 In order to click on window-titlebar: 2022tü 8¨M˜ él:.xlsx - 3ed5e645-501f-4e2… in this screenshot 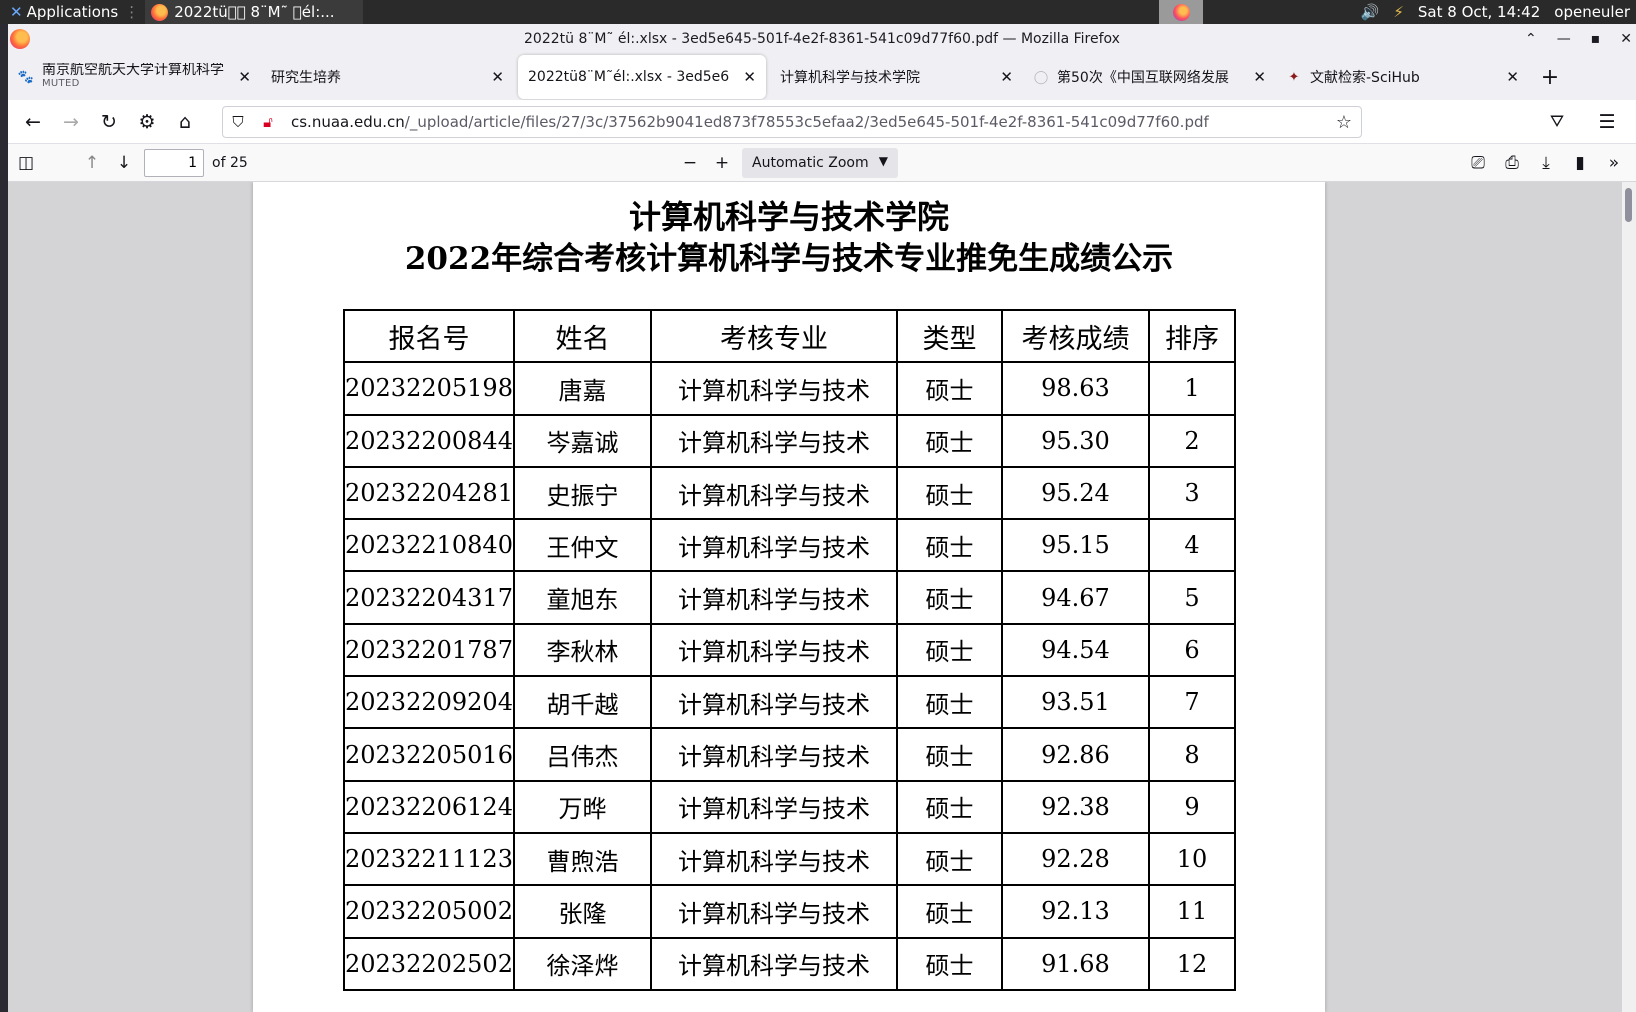, I will do `click(822, 39)`.